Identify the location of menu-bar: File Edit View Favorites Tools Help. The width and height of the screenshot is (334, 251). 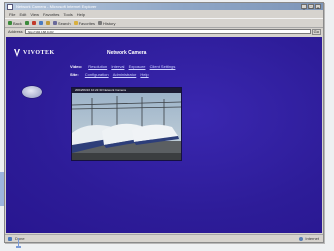
(164, 14).